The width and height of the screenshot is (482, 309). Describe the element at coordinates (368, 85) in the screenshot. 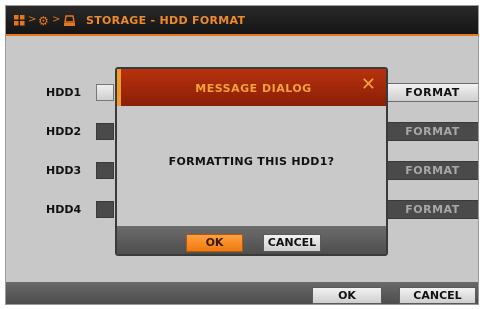

I see `close-icon: ✕` at that location.